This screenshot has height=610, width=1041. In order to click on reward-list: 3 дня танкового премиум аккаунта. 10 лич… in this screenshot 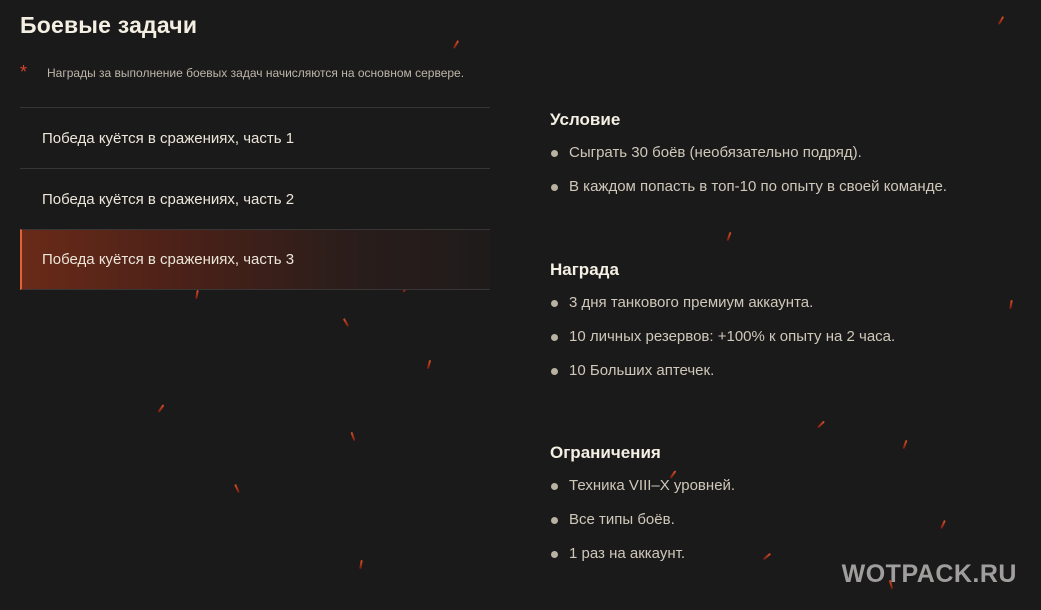, I will do `click(722, 345)`.